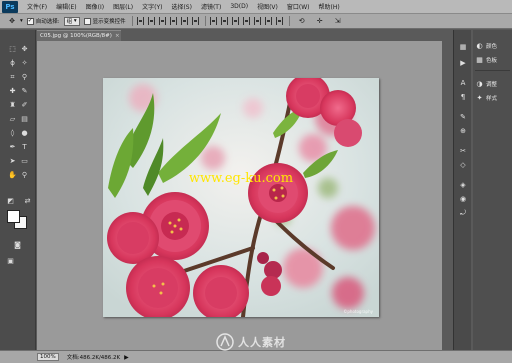  I want to click on options-bar: ✥ ▾ ✓ 自动选择: 组 ▾ 显示变换控件 ⟲ ✛ ⇲, so click(256, 21).